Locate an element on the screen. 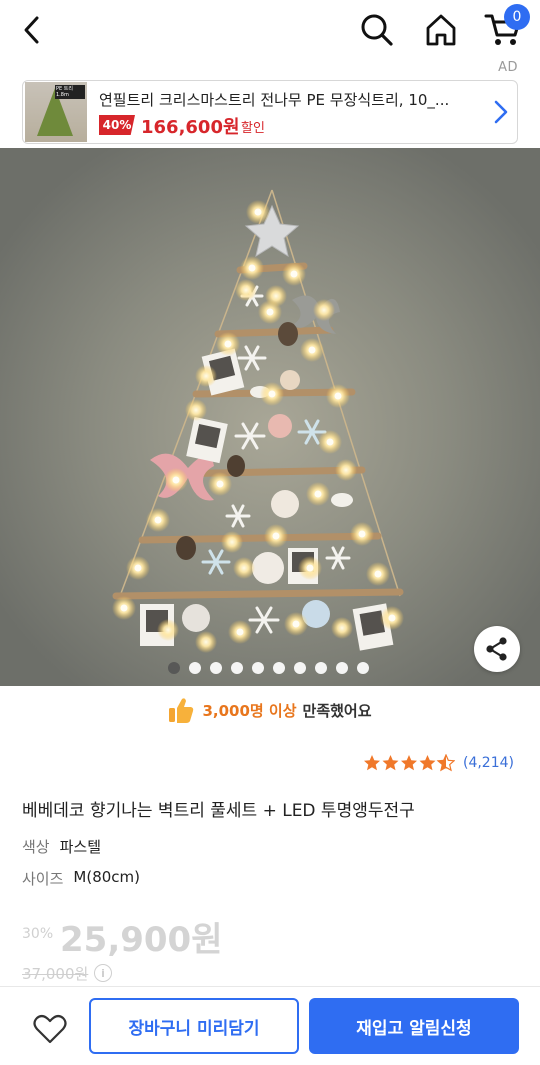 This screenshot has height=1065, width=540. product-rating: (4,214) is located at coordinates (438, 763).